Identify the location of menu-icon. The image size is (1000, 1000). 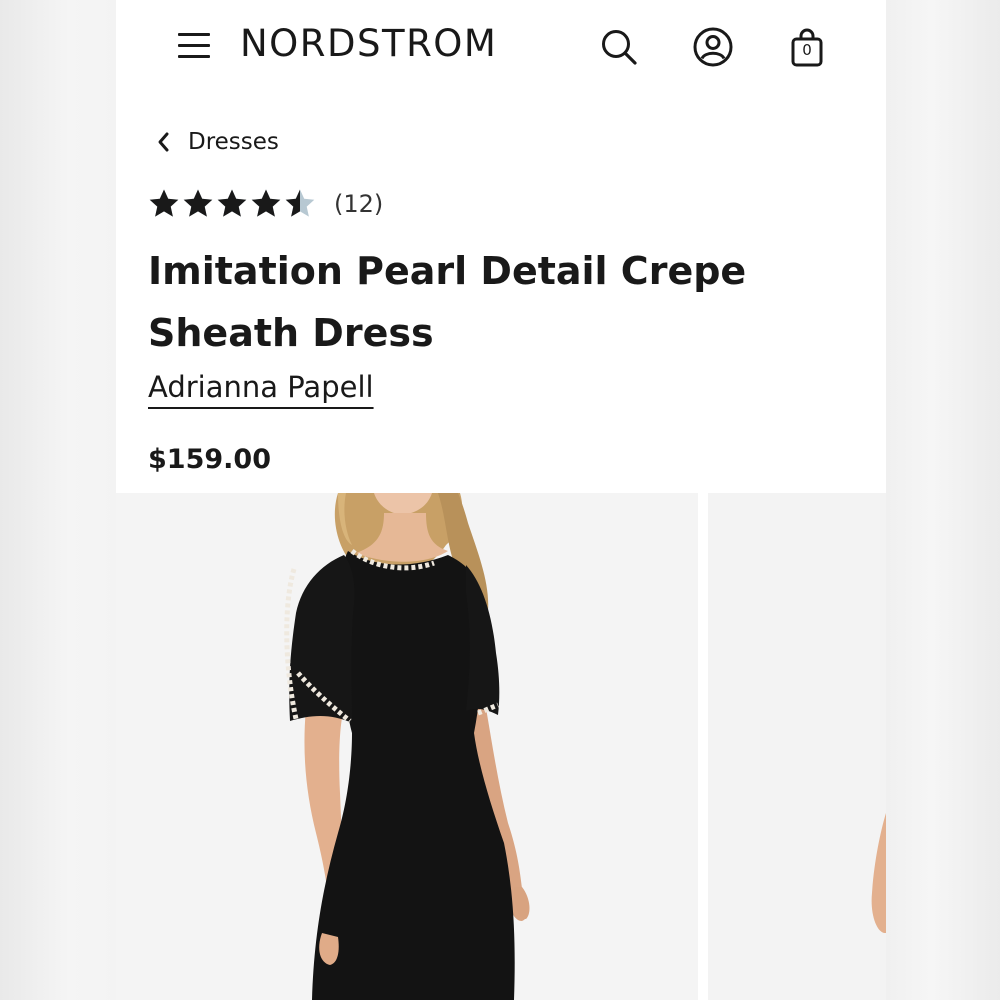
(194, 46).